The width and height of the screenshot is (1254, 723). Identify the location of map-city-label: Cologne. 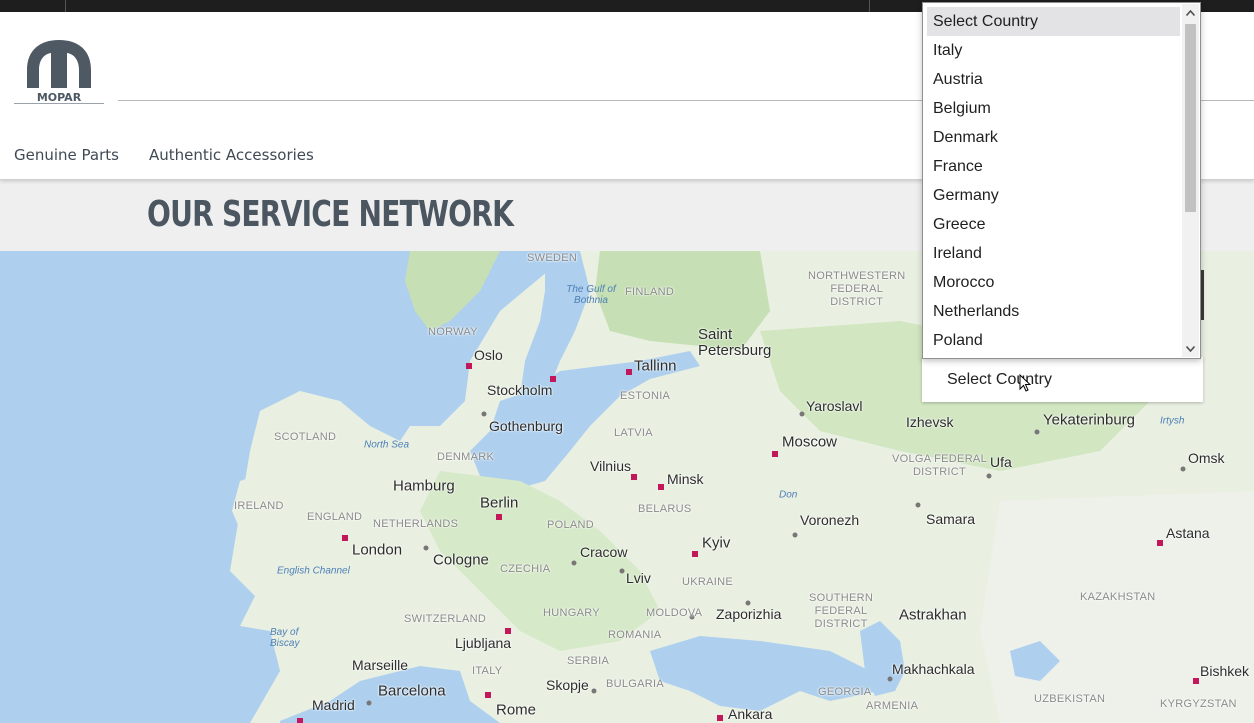
(461, 560).